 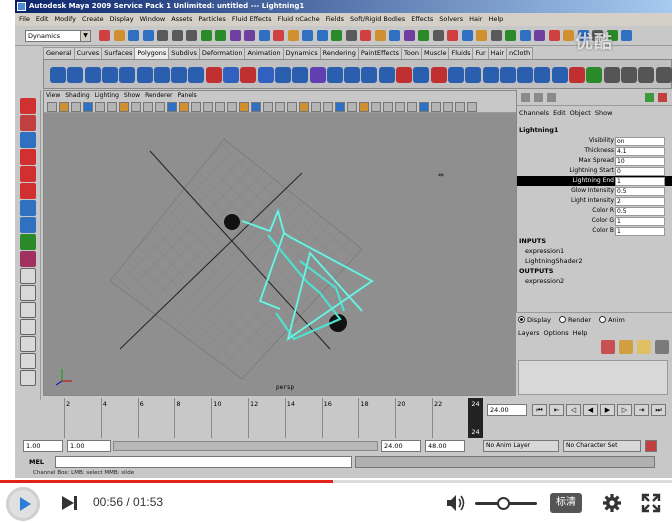 I want to click on play-button, so click(x=23, y=504).